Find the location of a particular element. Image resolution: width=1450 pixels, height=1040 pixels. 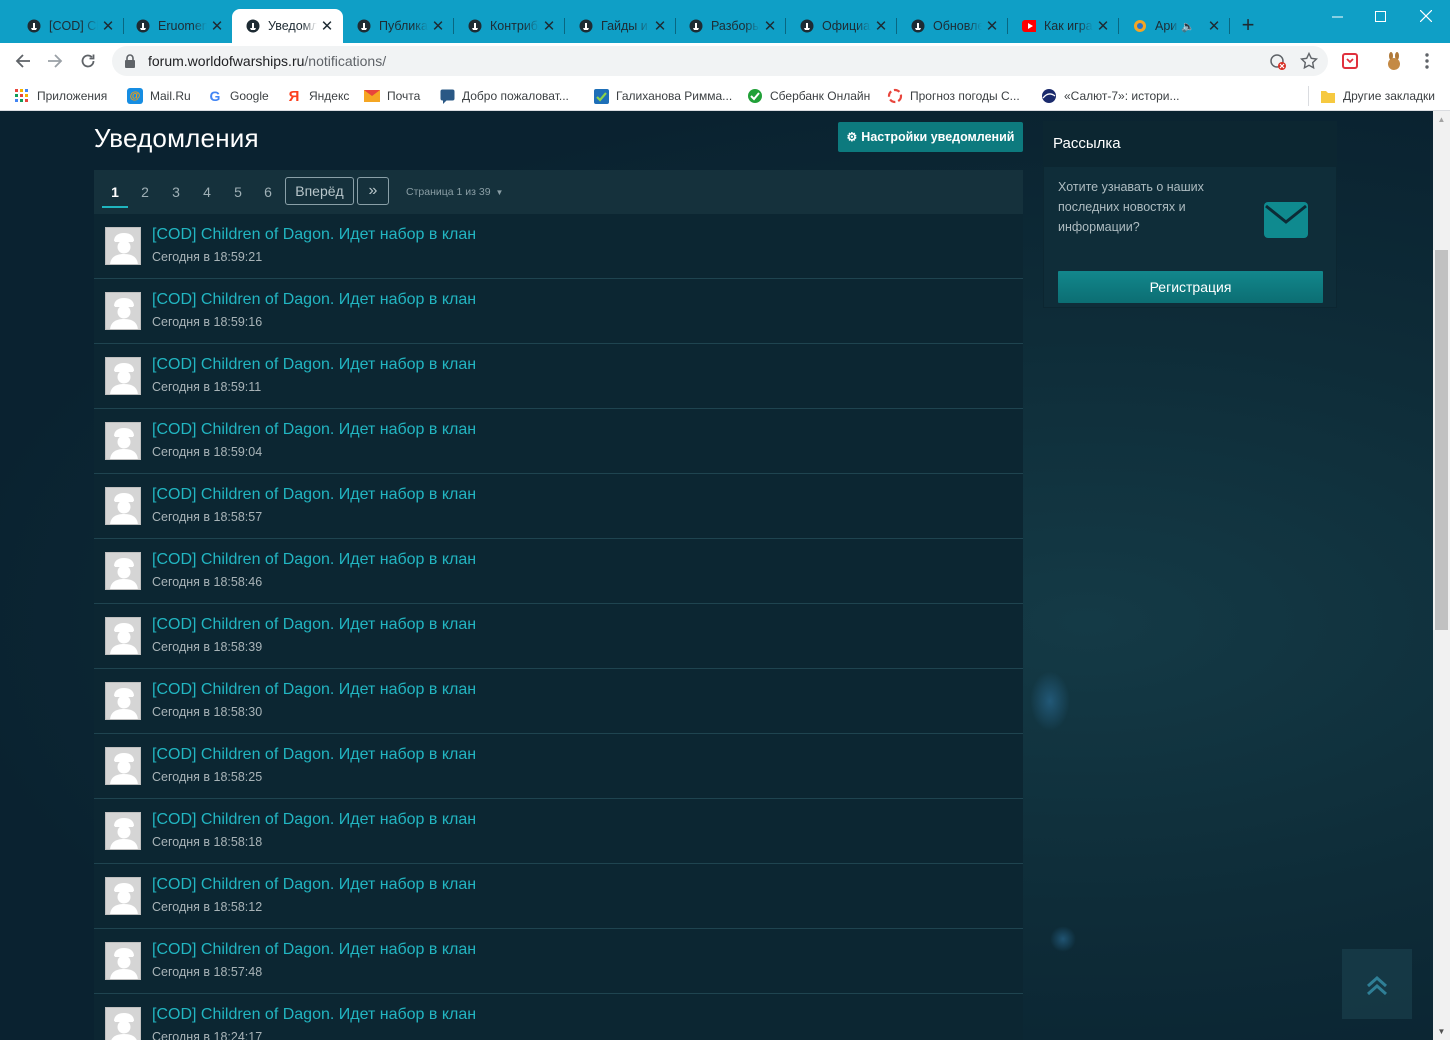

bookmark-apps: Приложения is located at coordinates (60, 96).